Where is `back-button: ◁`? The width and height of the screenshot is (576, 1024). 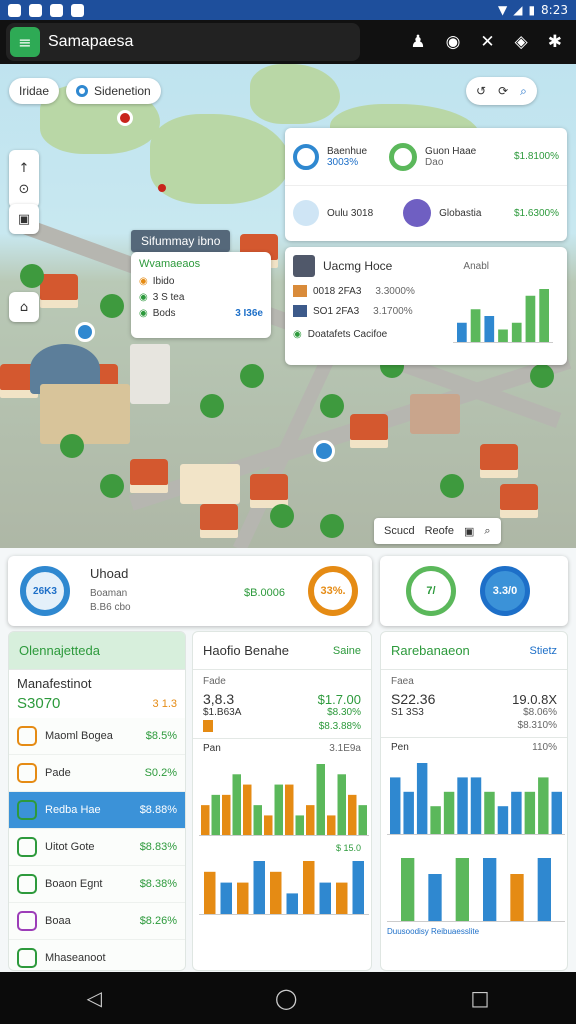 back-button: ◁ is located at coordinates (94, 998).